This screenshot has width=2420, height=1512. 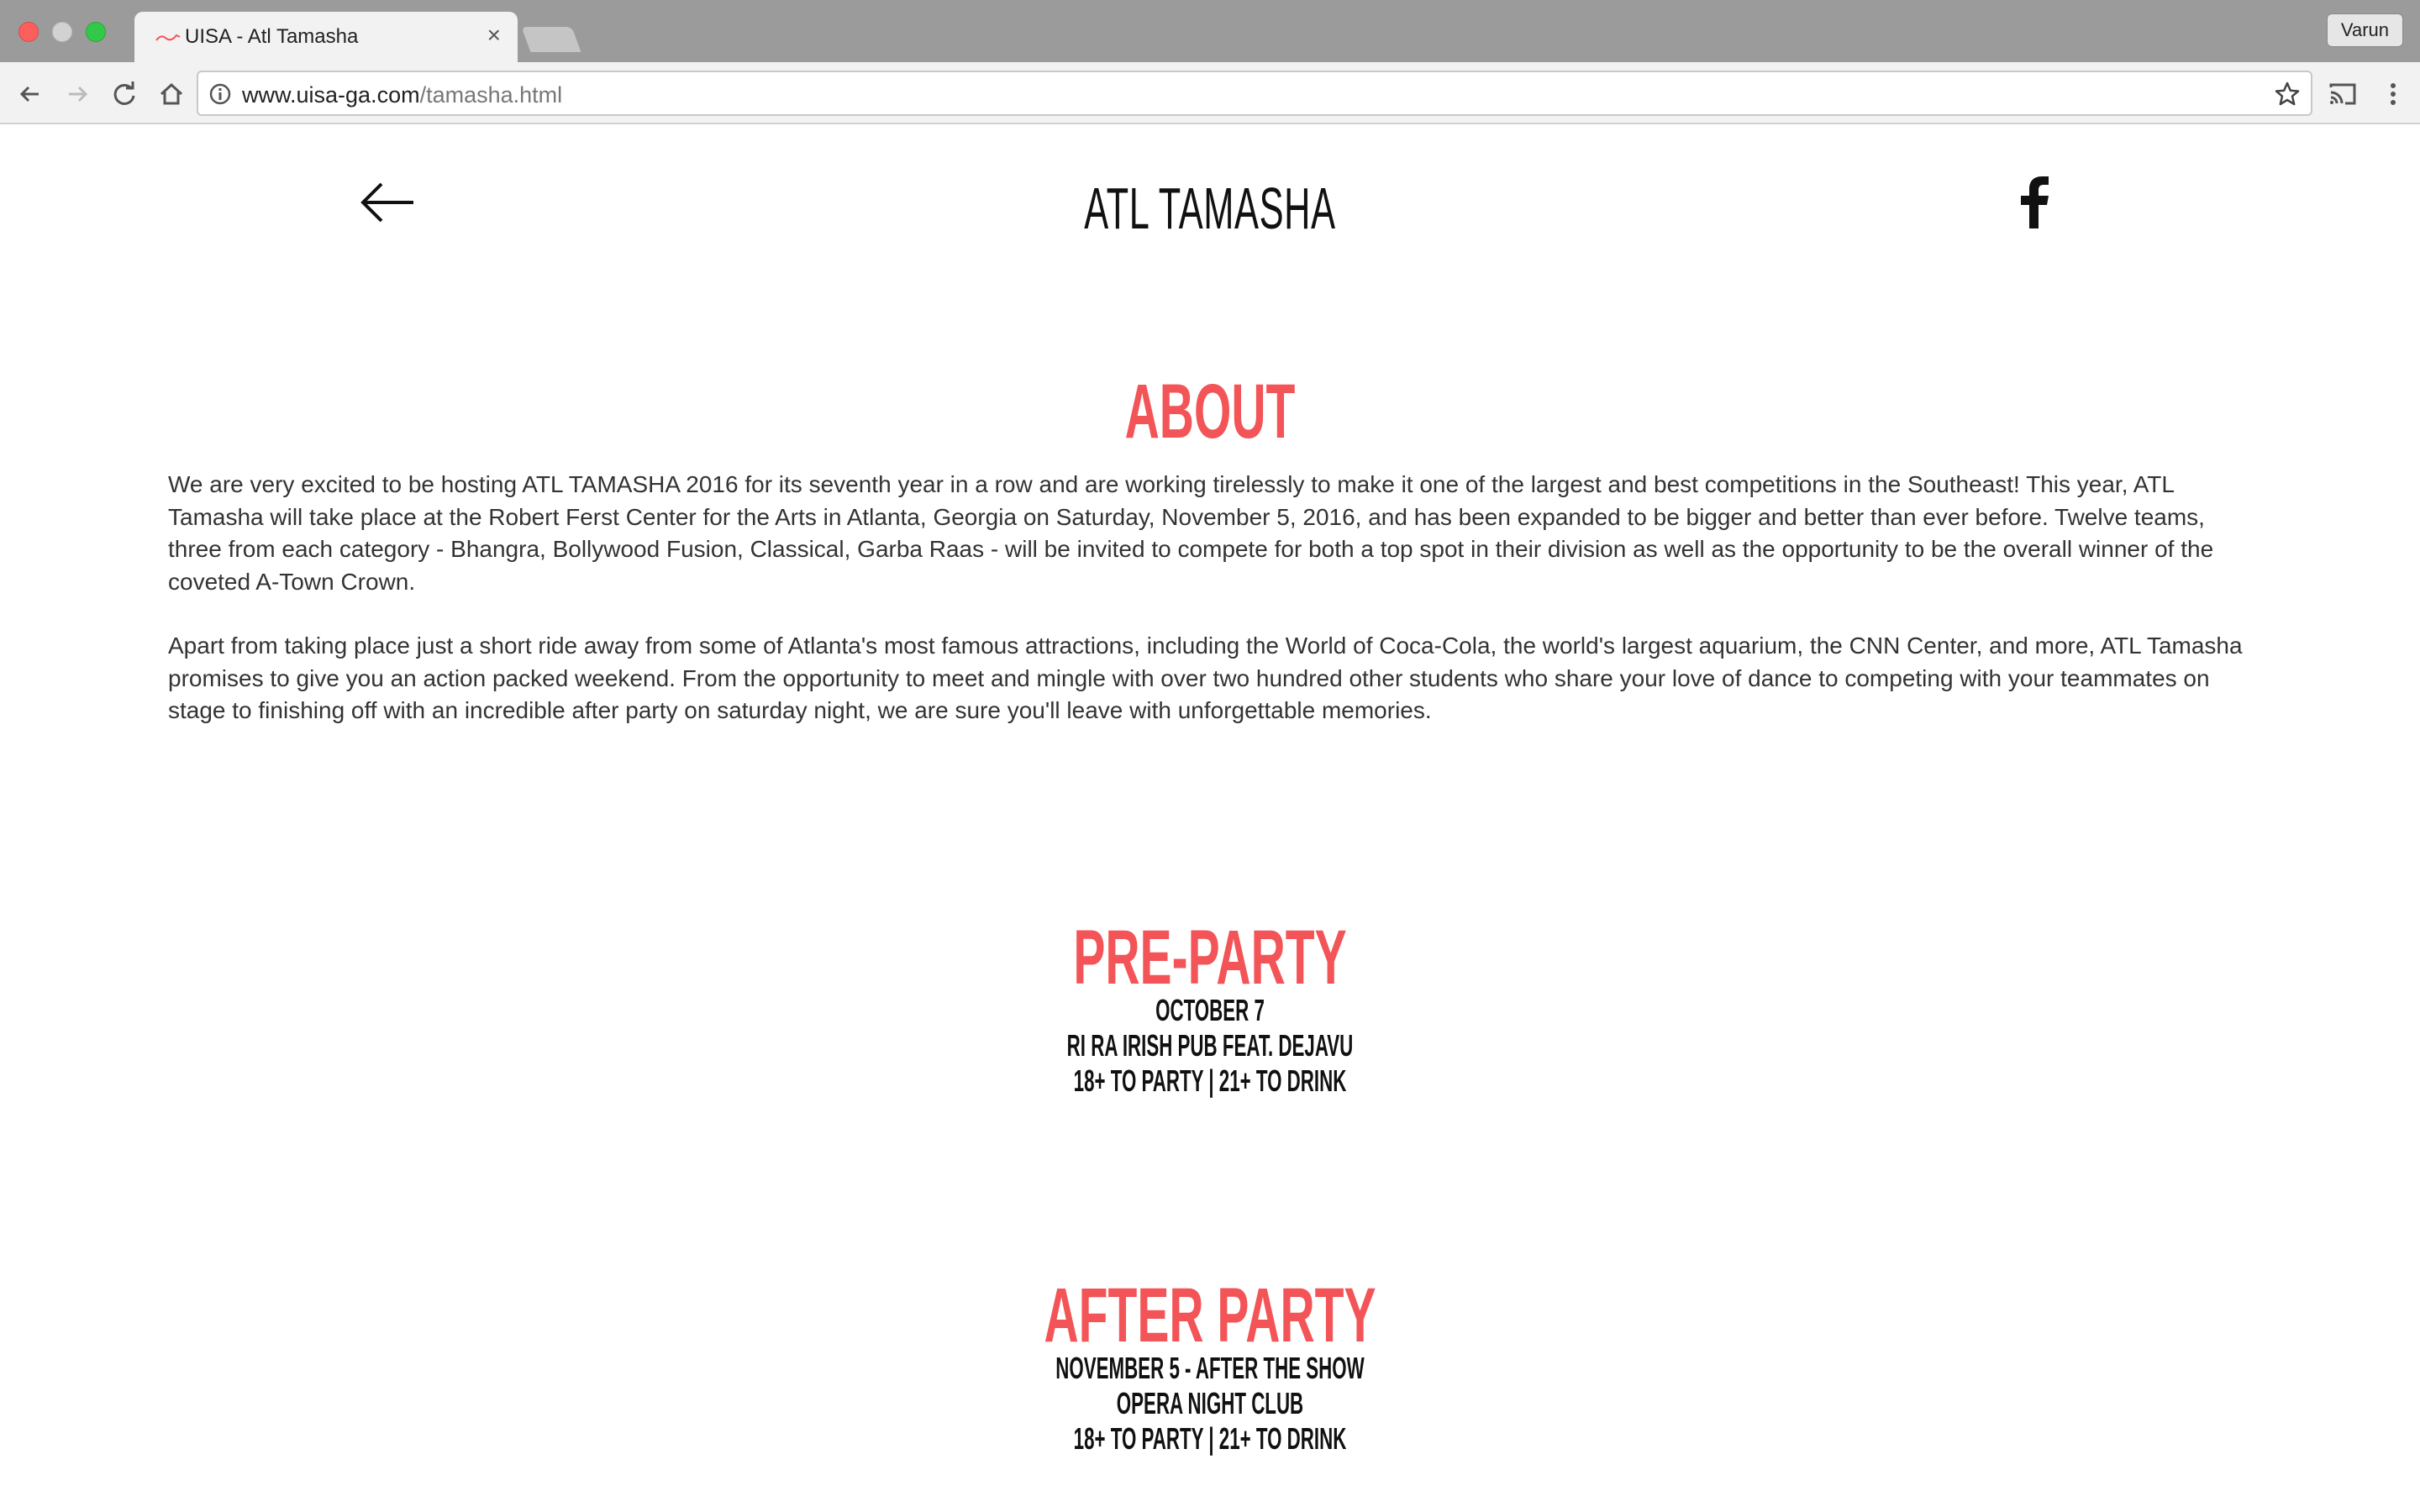 I want to click on back-icon, so click(x=29, y=94).